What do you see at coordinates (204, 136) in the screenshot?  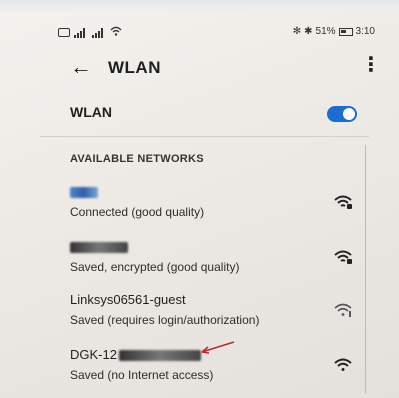 I see `divider` at bounding box center [204, 136].